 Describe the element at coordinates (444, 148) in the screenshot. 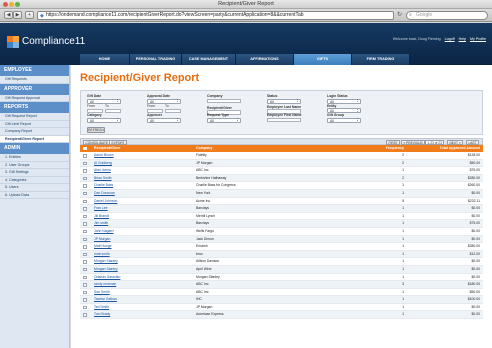

I see `column-total-approved-amount: Total Approved Amount` at that location.